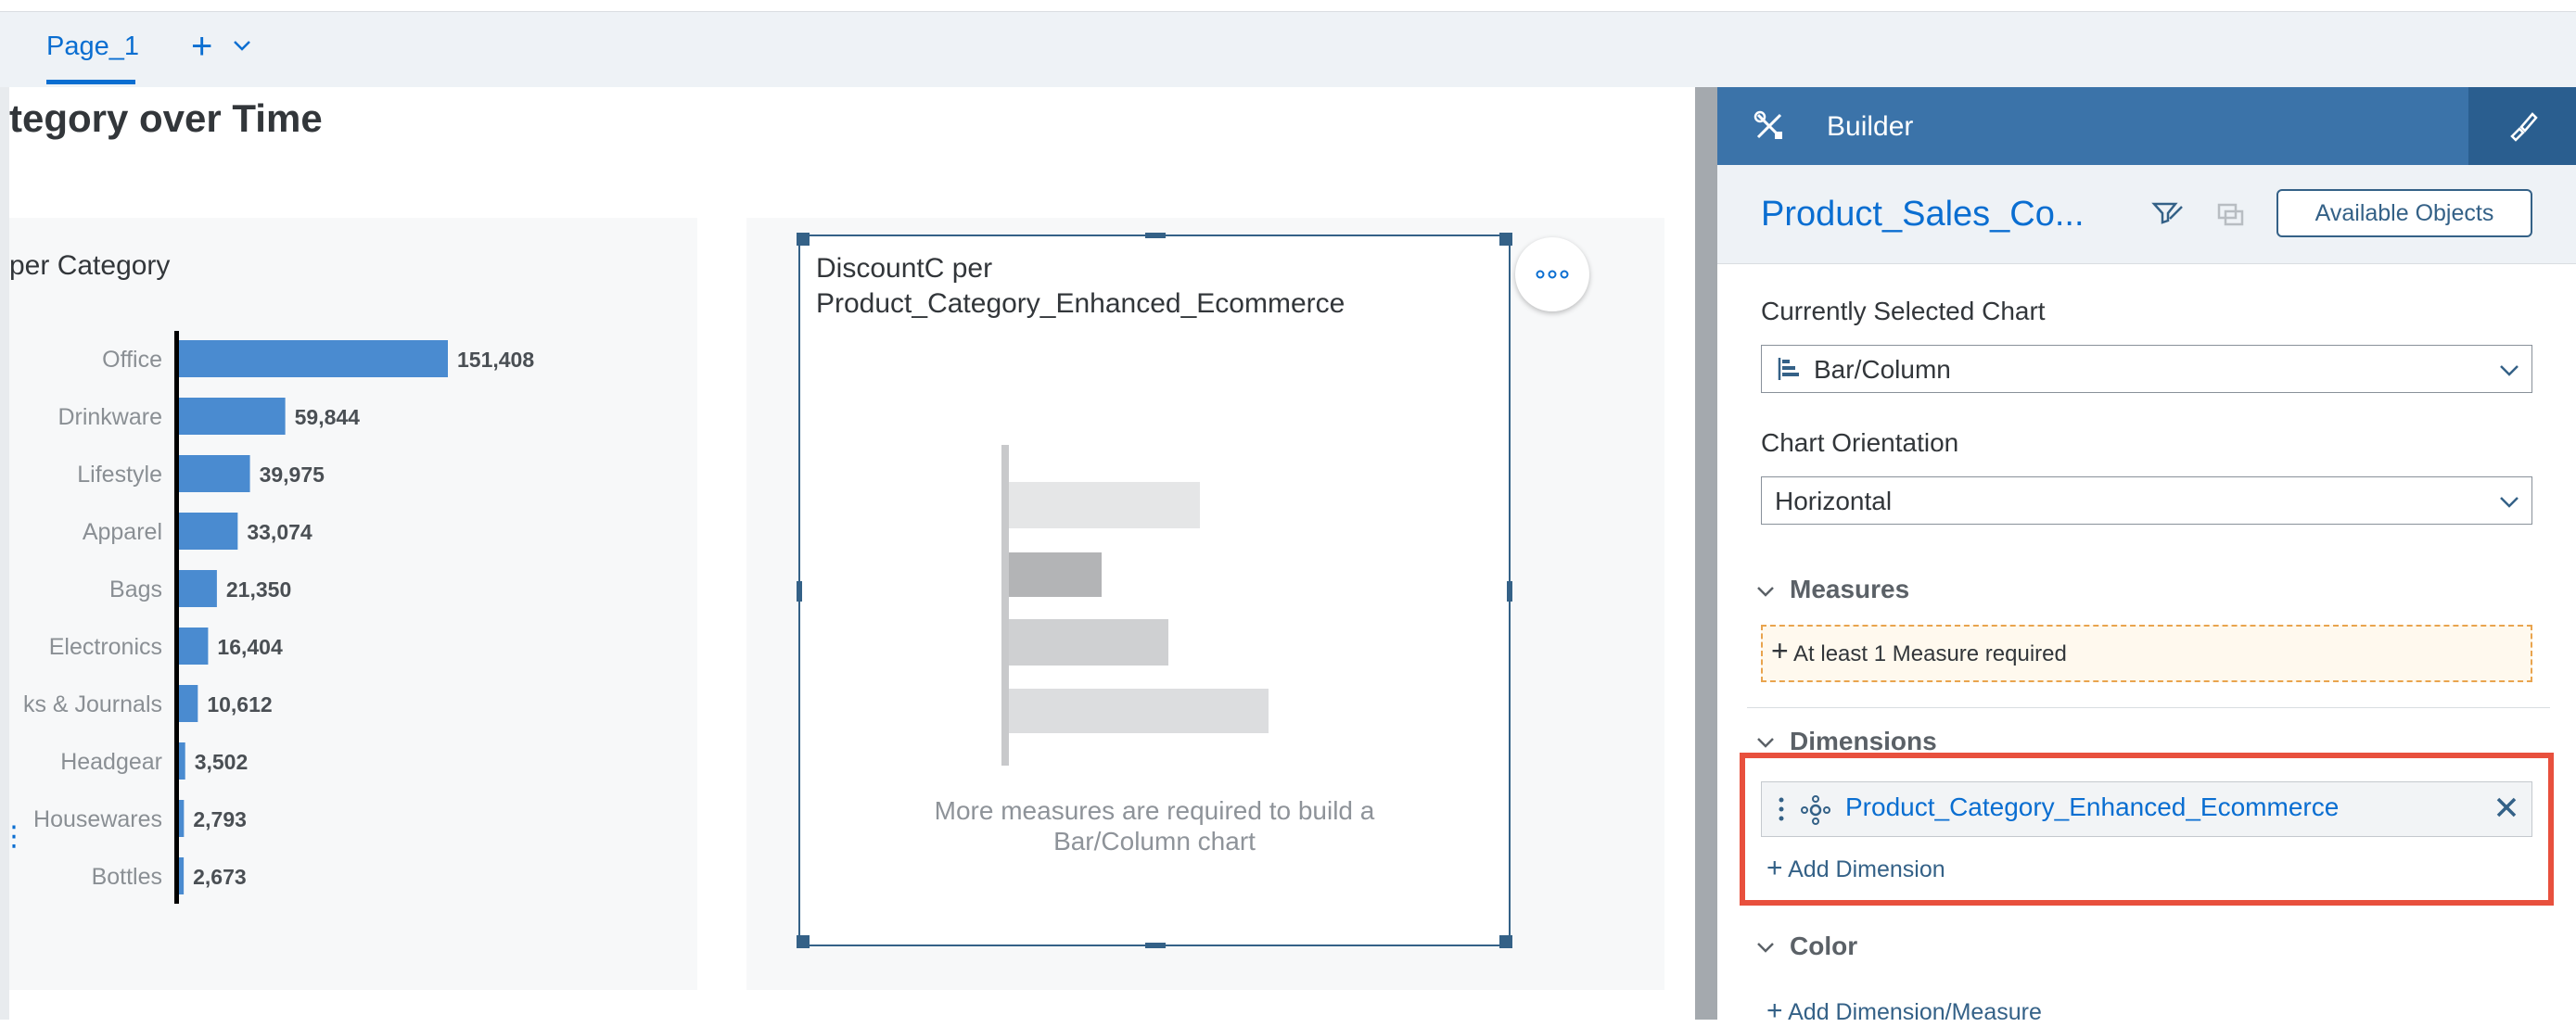  Describe the element at coordinates (1870, 126) in the screenshot. I see `builder-title: Builder` at that location.